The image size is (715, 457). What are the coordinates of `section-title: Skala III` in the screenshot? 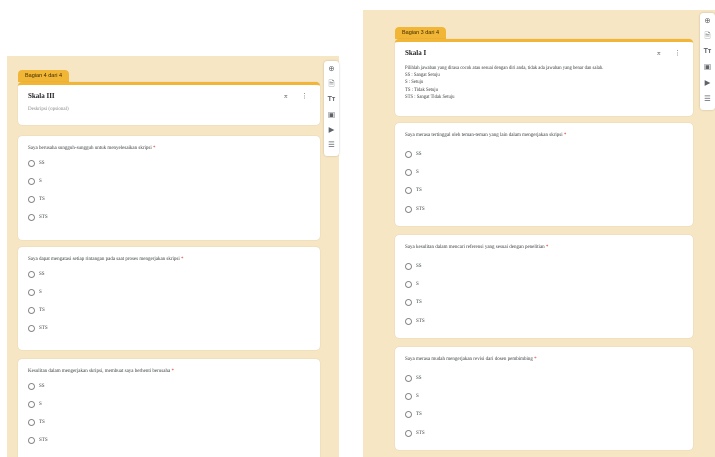 It's located at (41, 96).